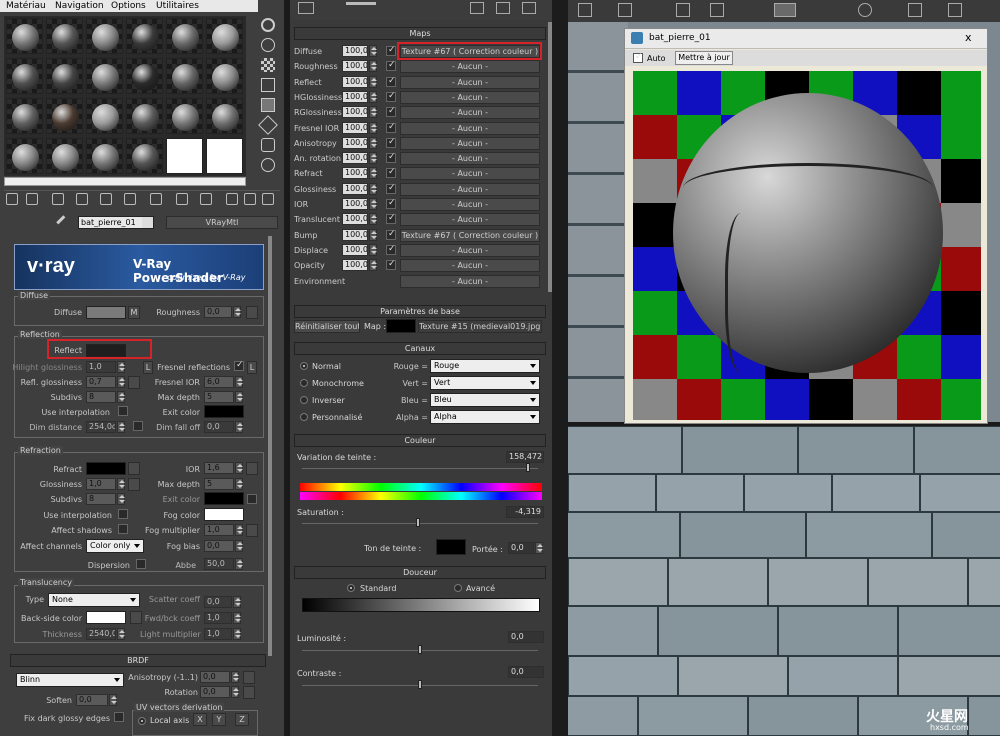 The image size is (1000, 736). I want to click on mode-inverser-radio, so click(304, 400).